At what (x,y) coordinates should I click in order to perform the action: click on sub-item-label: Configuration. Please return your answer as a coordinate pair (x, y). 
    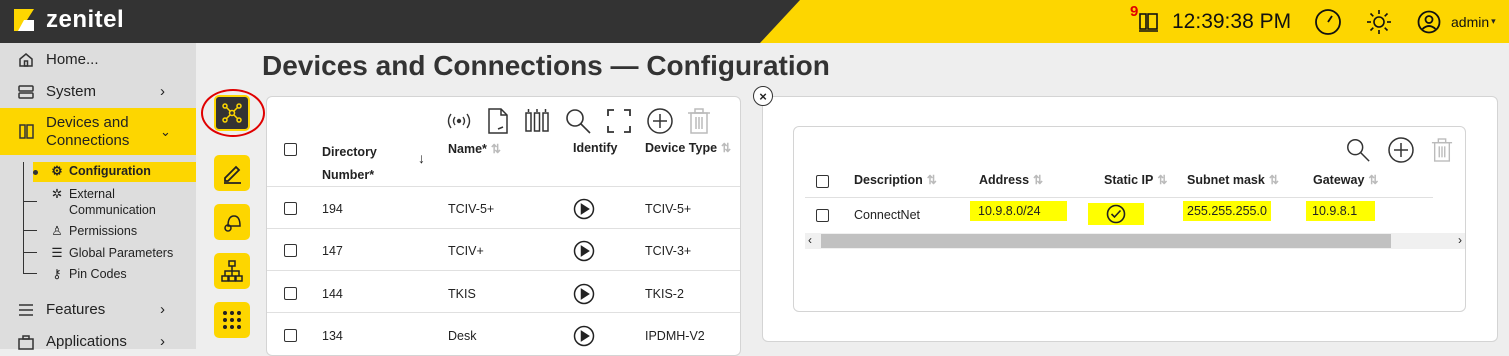
    Looking at the image, I should click on (110, 170).